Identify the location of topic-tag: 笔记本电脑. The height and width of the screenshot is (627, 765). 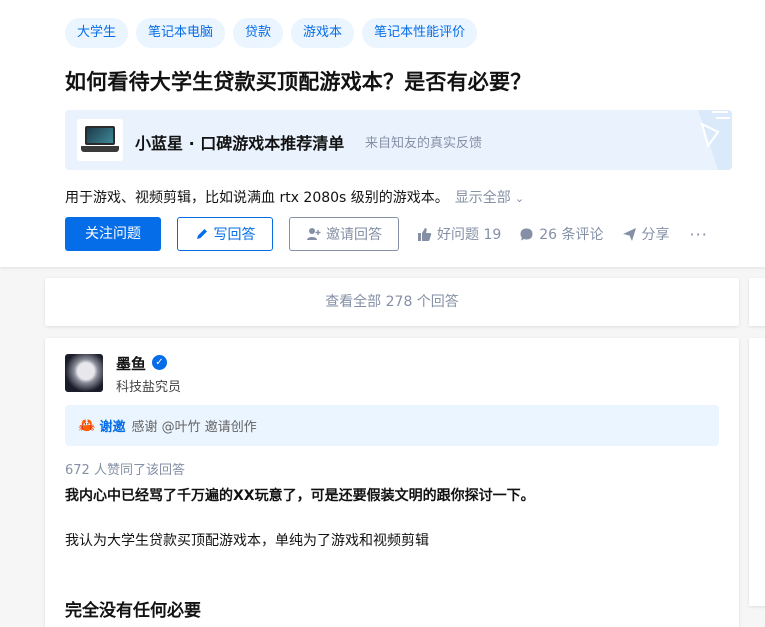
(181, 33).